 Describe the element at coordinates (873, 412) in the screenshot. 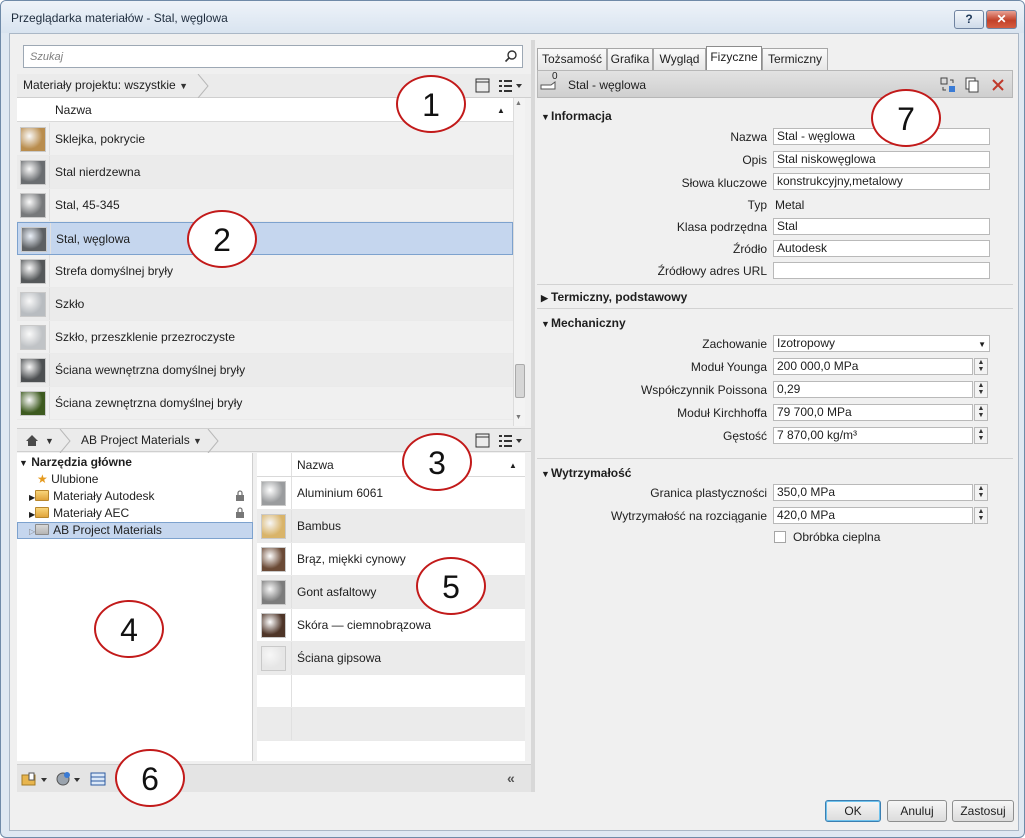

I see `shear-modulus-field: 79 700,0 MPa` at that location.